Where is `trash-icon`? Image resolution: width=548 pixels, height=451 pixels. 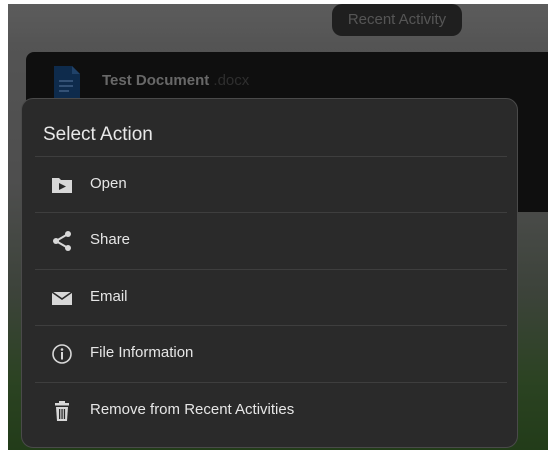 trash-icon is located at coordinates (62, 411).